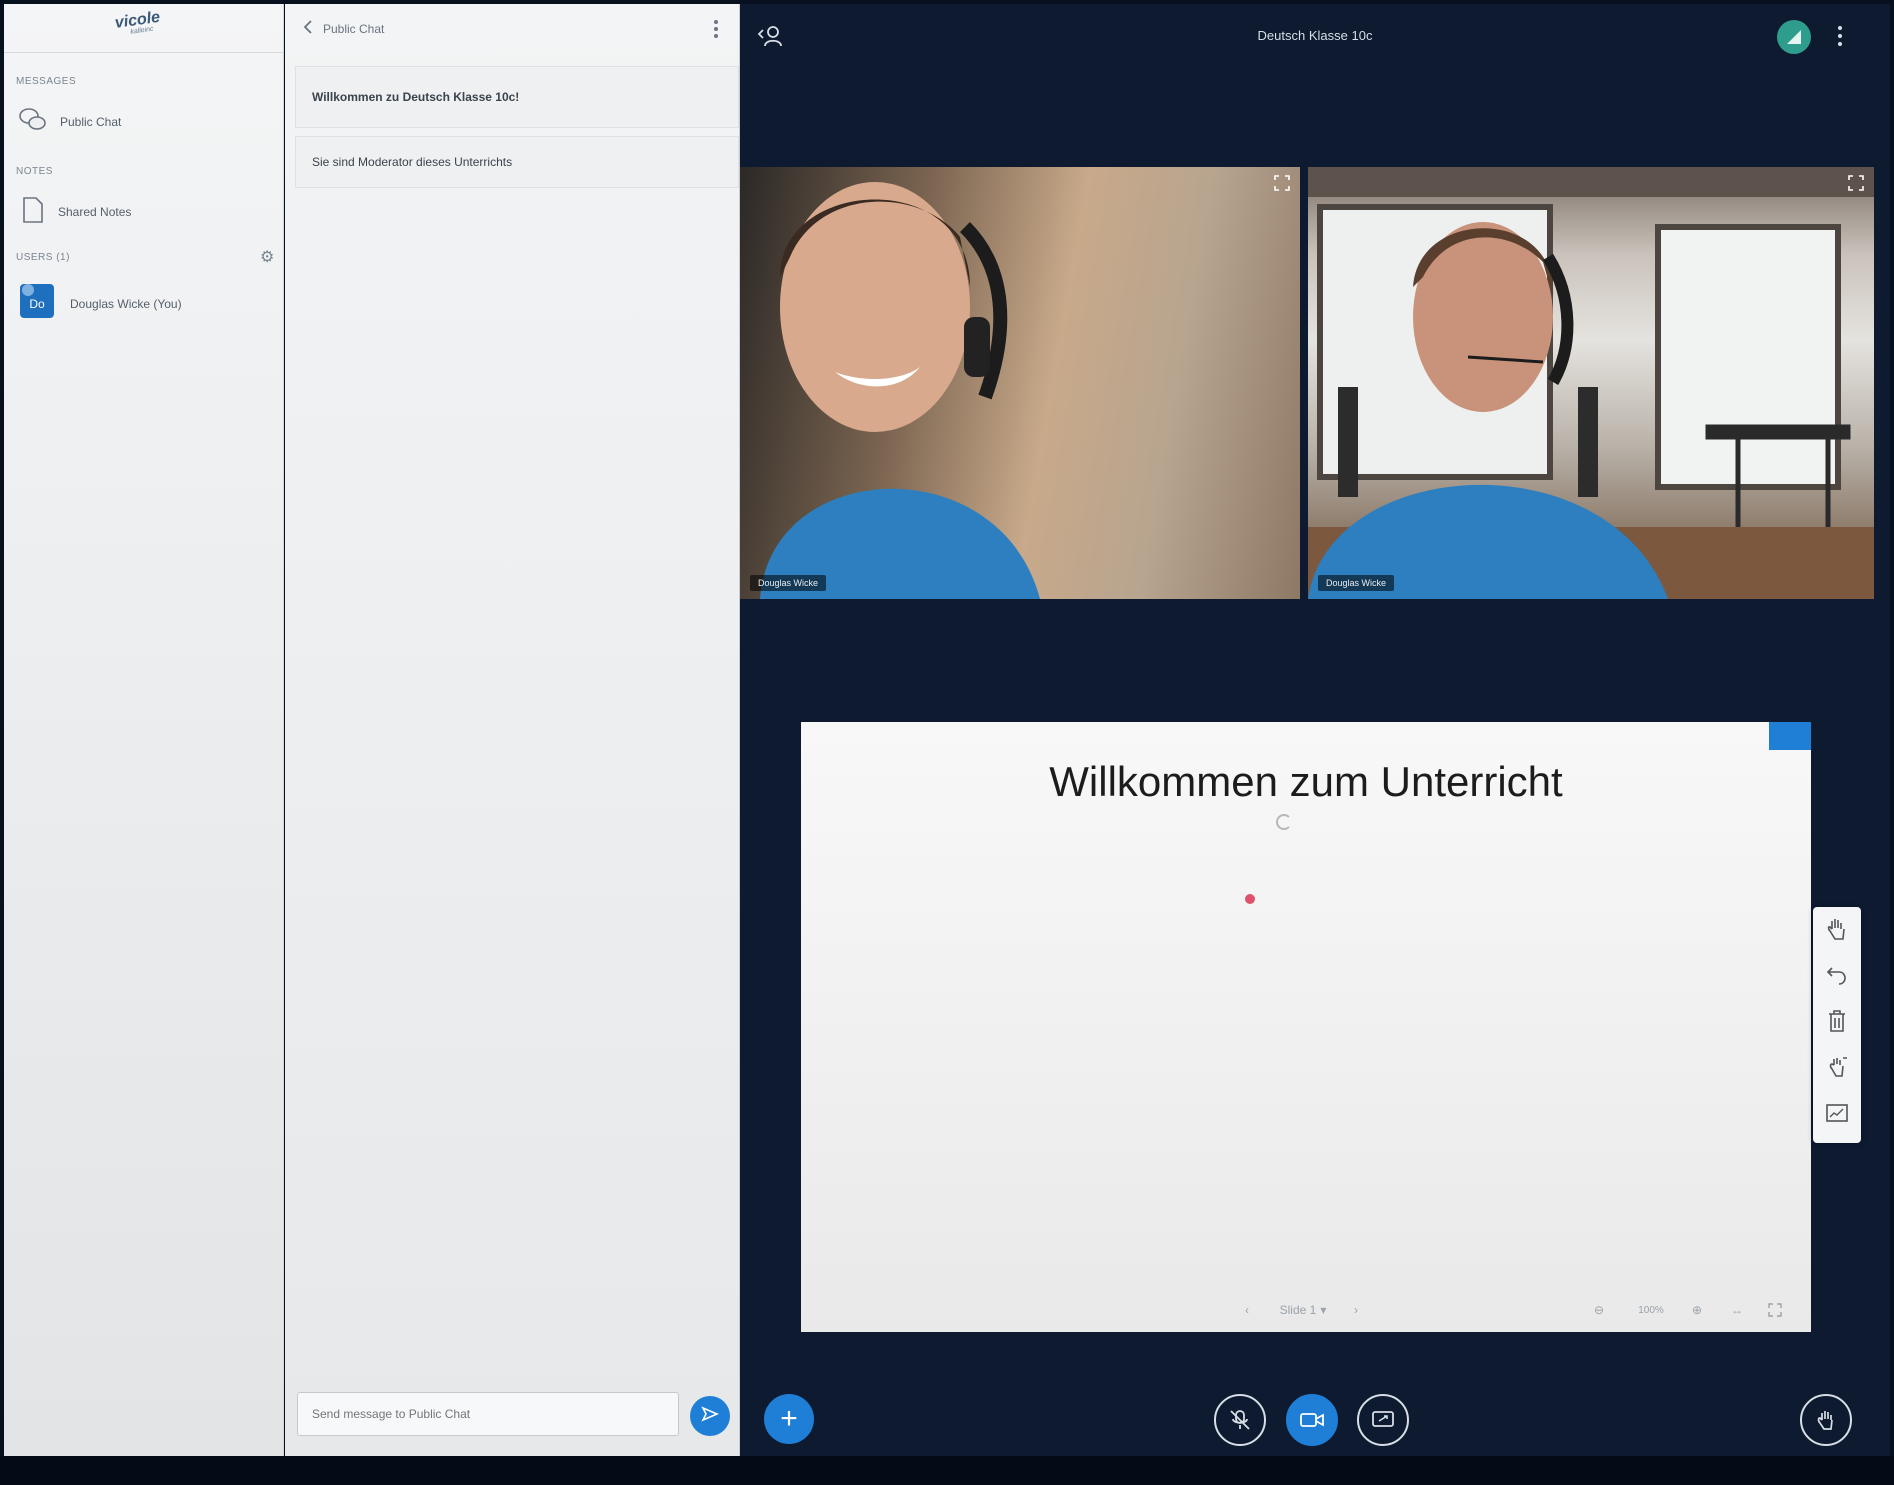 Image resolution: width=1894 pixels, height=1485 pixels. I want to click on next-slide-button: ›, so click(1356, 1310).